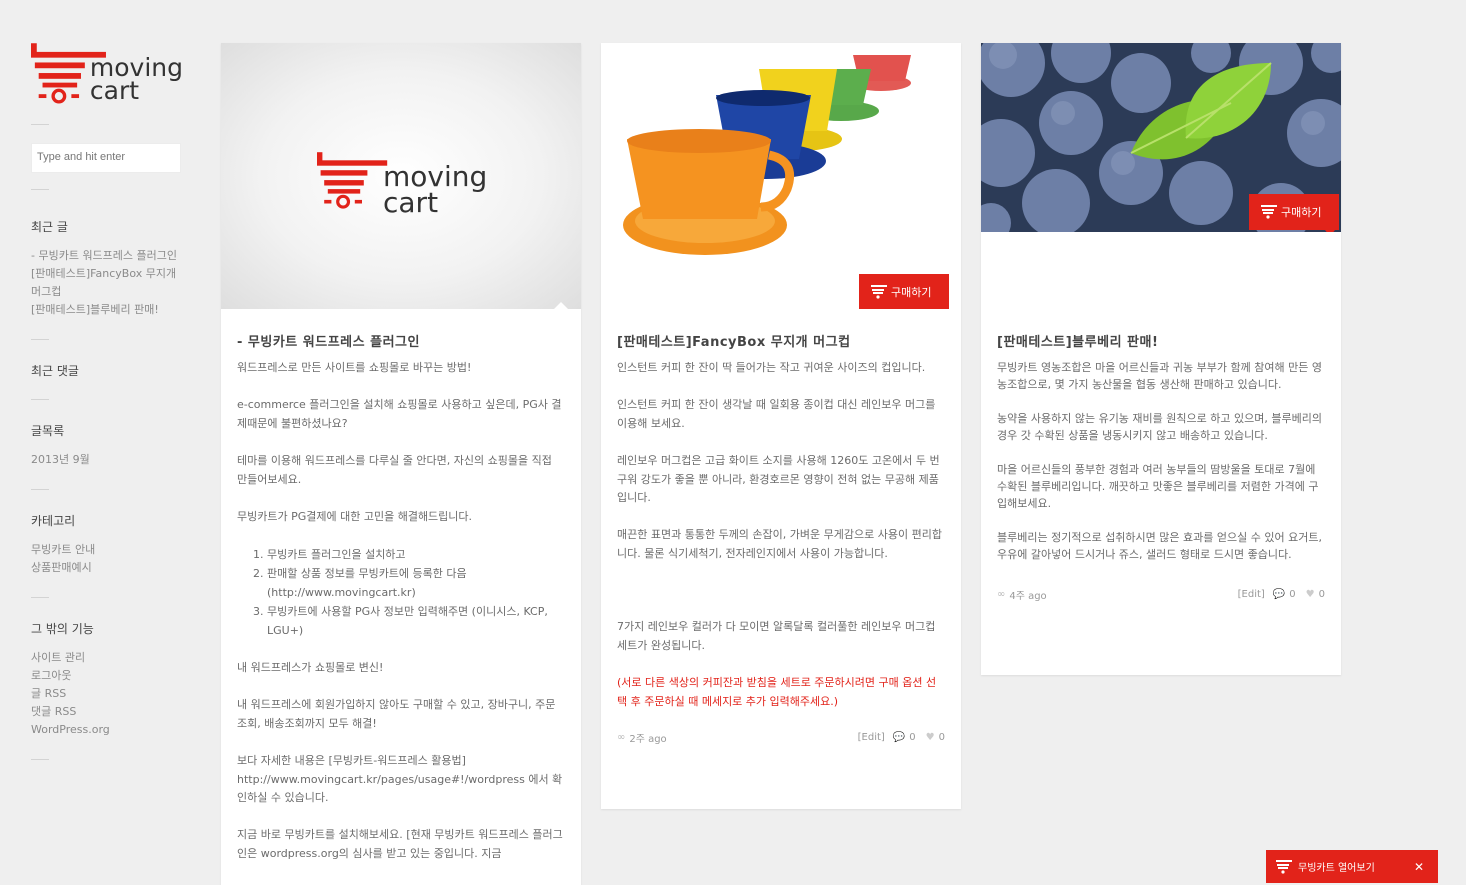 Image resolution: width=1466 pixels, height=885 pixels. I want to click on meta-link: 글 RSS, so click(107, 694).